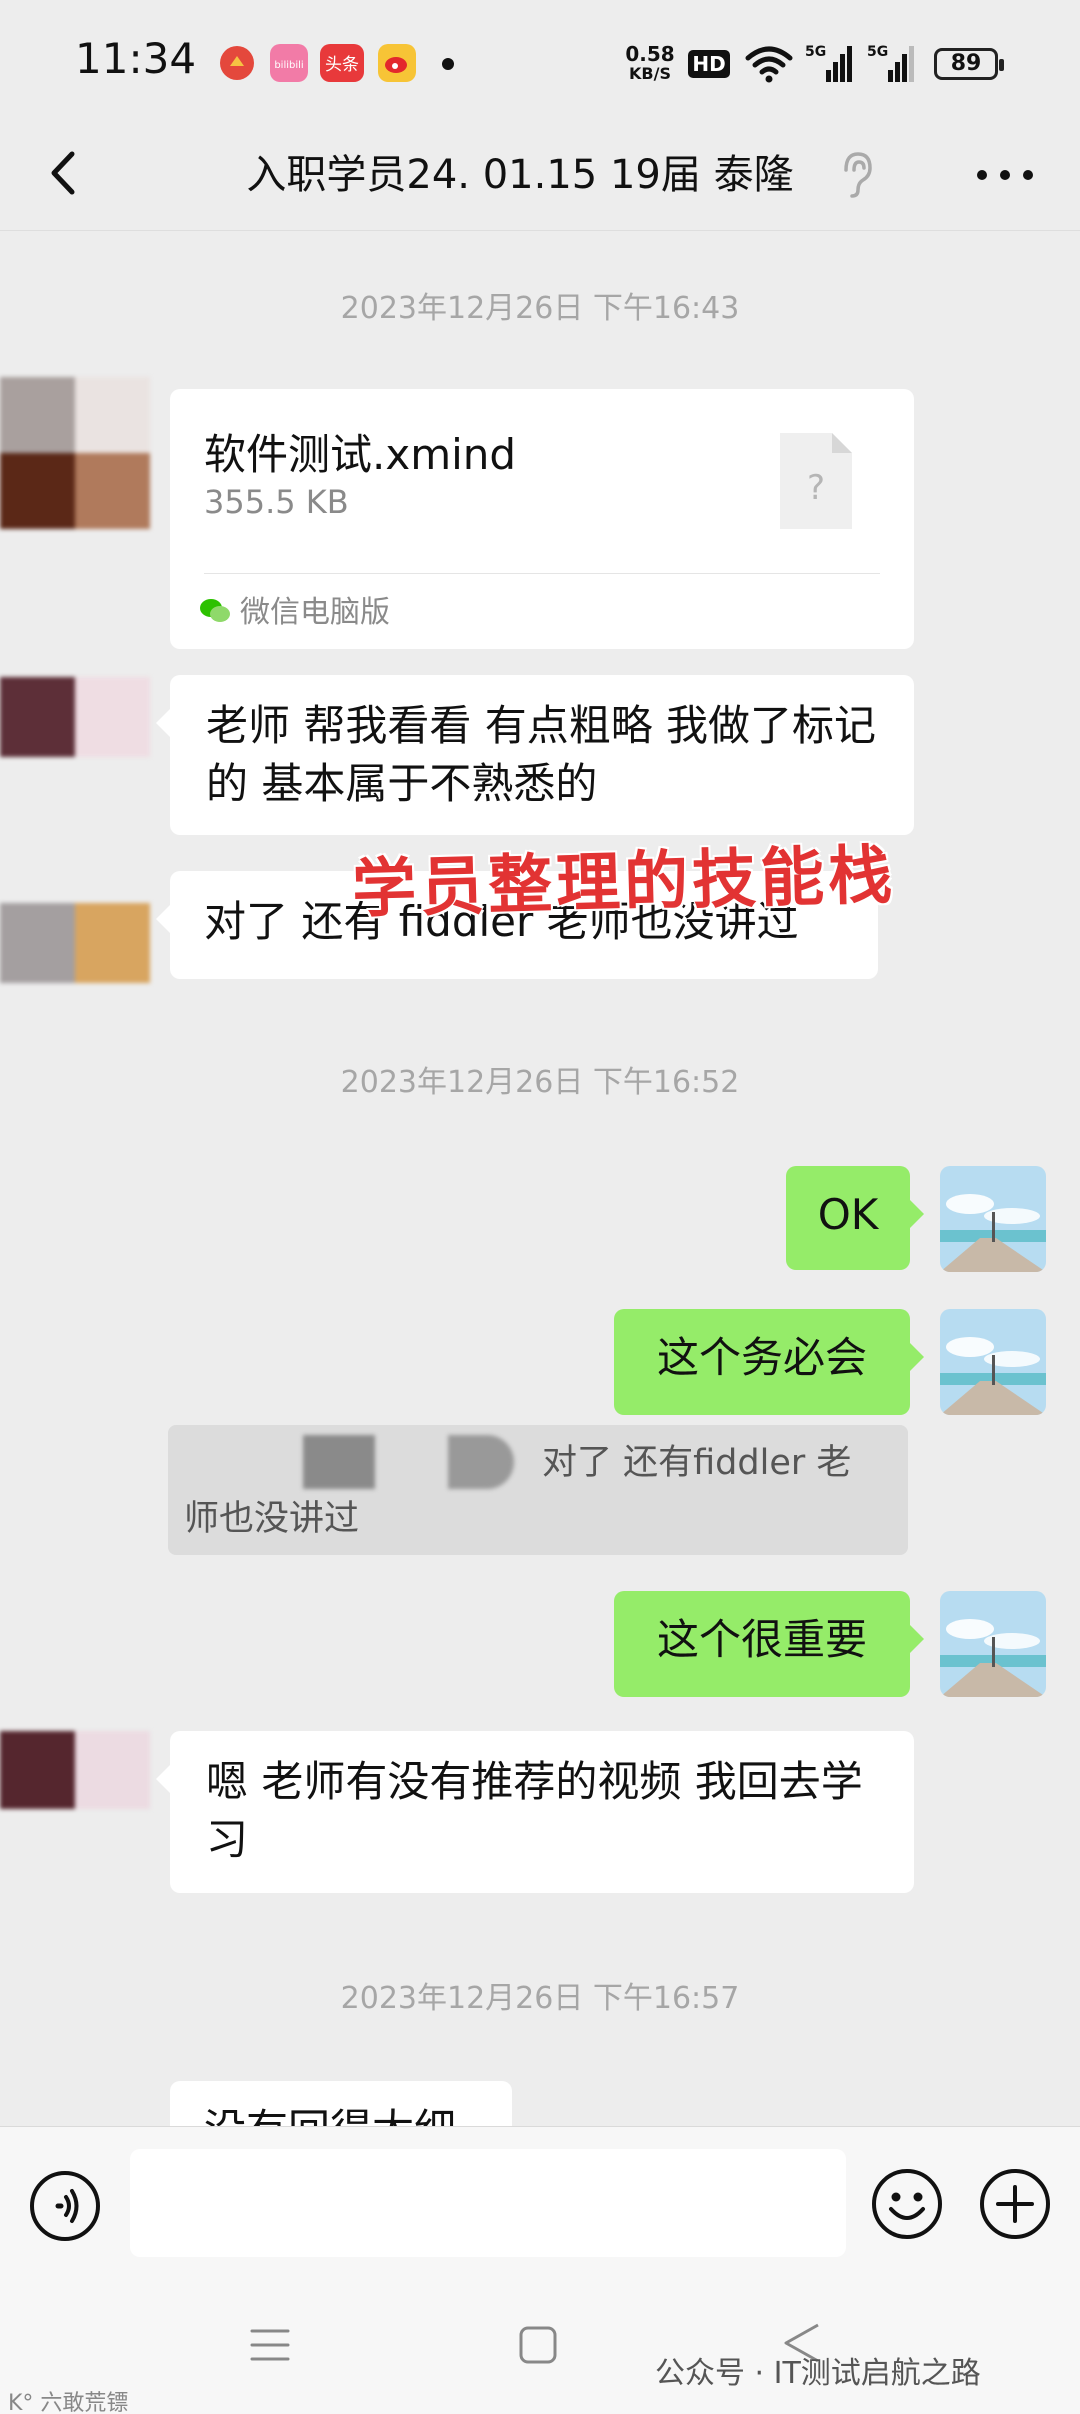 The width and height of the screenshot is (1080, 2414). Describe the element at coordinates (697, 1463) in the screenshot. I see `quote-text-line-1: 对了 还有fiddler 老` at that location.